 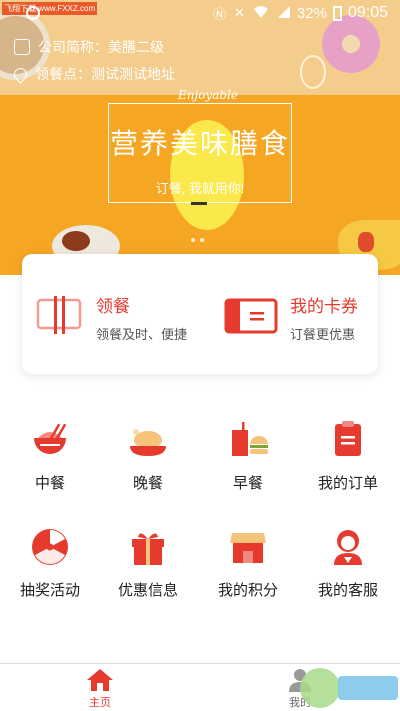 I want to click on grid-label: 抽奖活动, so click(x=49, y=590).